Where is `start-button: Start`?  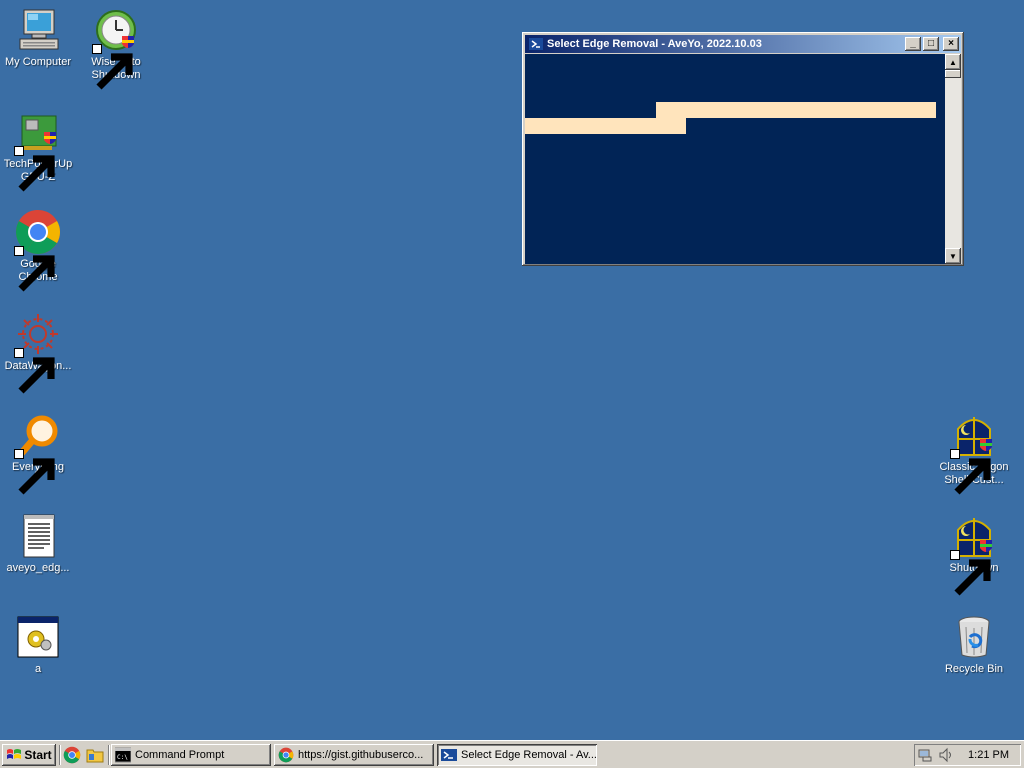 start-button: Start is located at coordinates (29, 755).